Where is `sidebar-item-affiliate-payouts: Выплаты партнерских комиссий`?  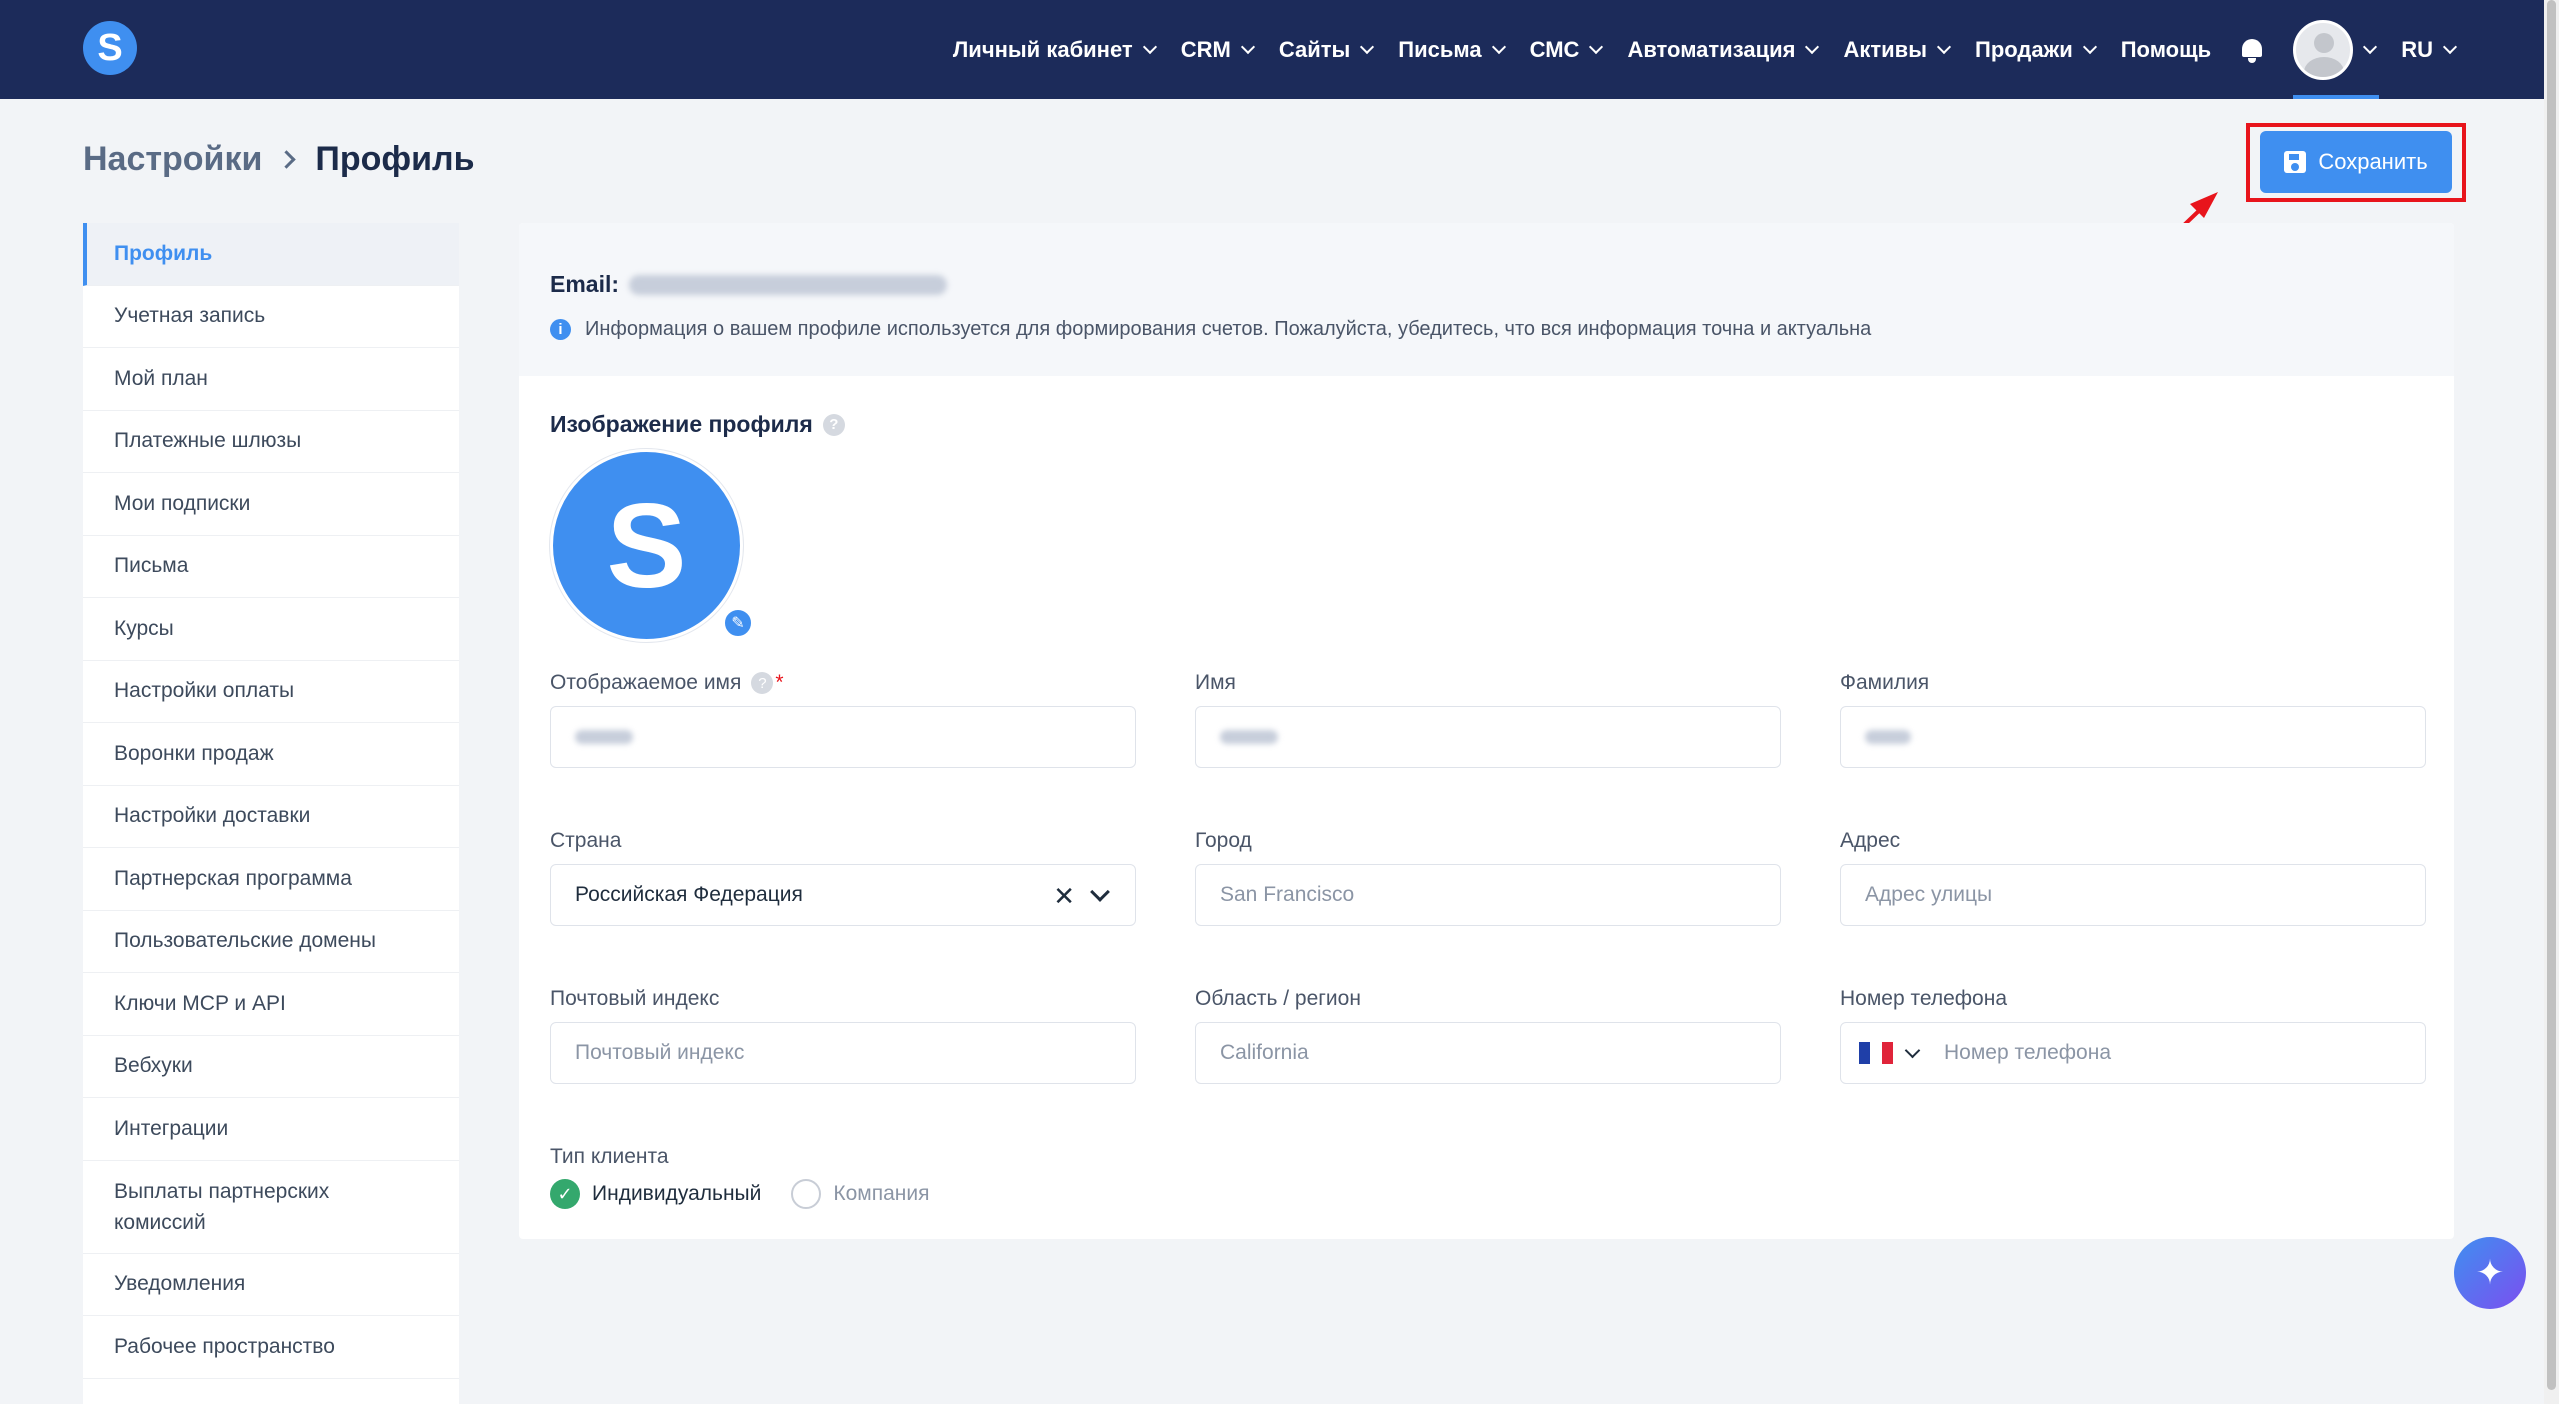
sidebar-item-affiliate-payouts: Выплаты партнерских комиссий is located at coordinates (271, 1207).